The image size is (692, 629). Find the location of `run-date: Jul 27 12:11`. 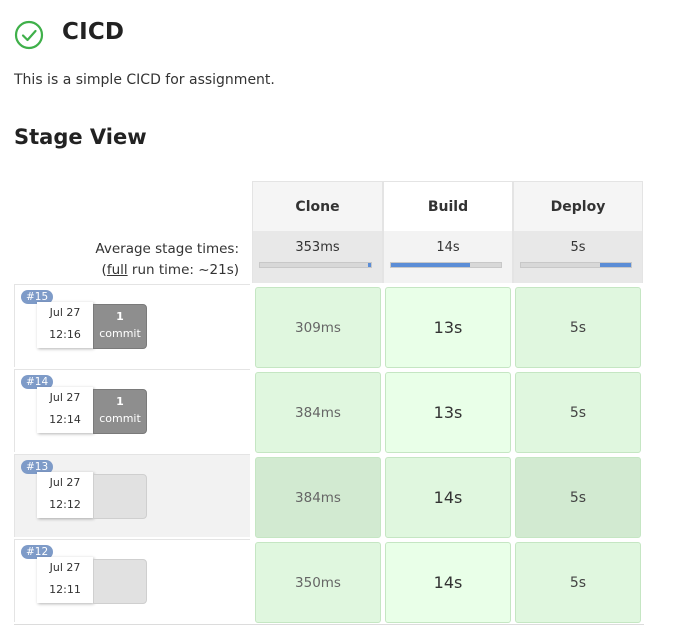

run-date: Jul 27 12:11 is located at coordinates (65, 580).